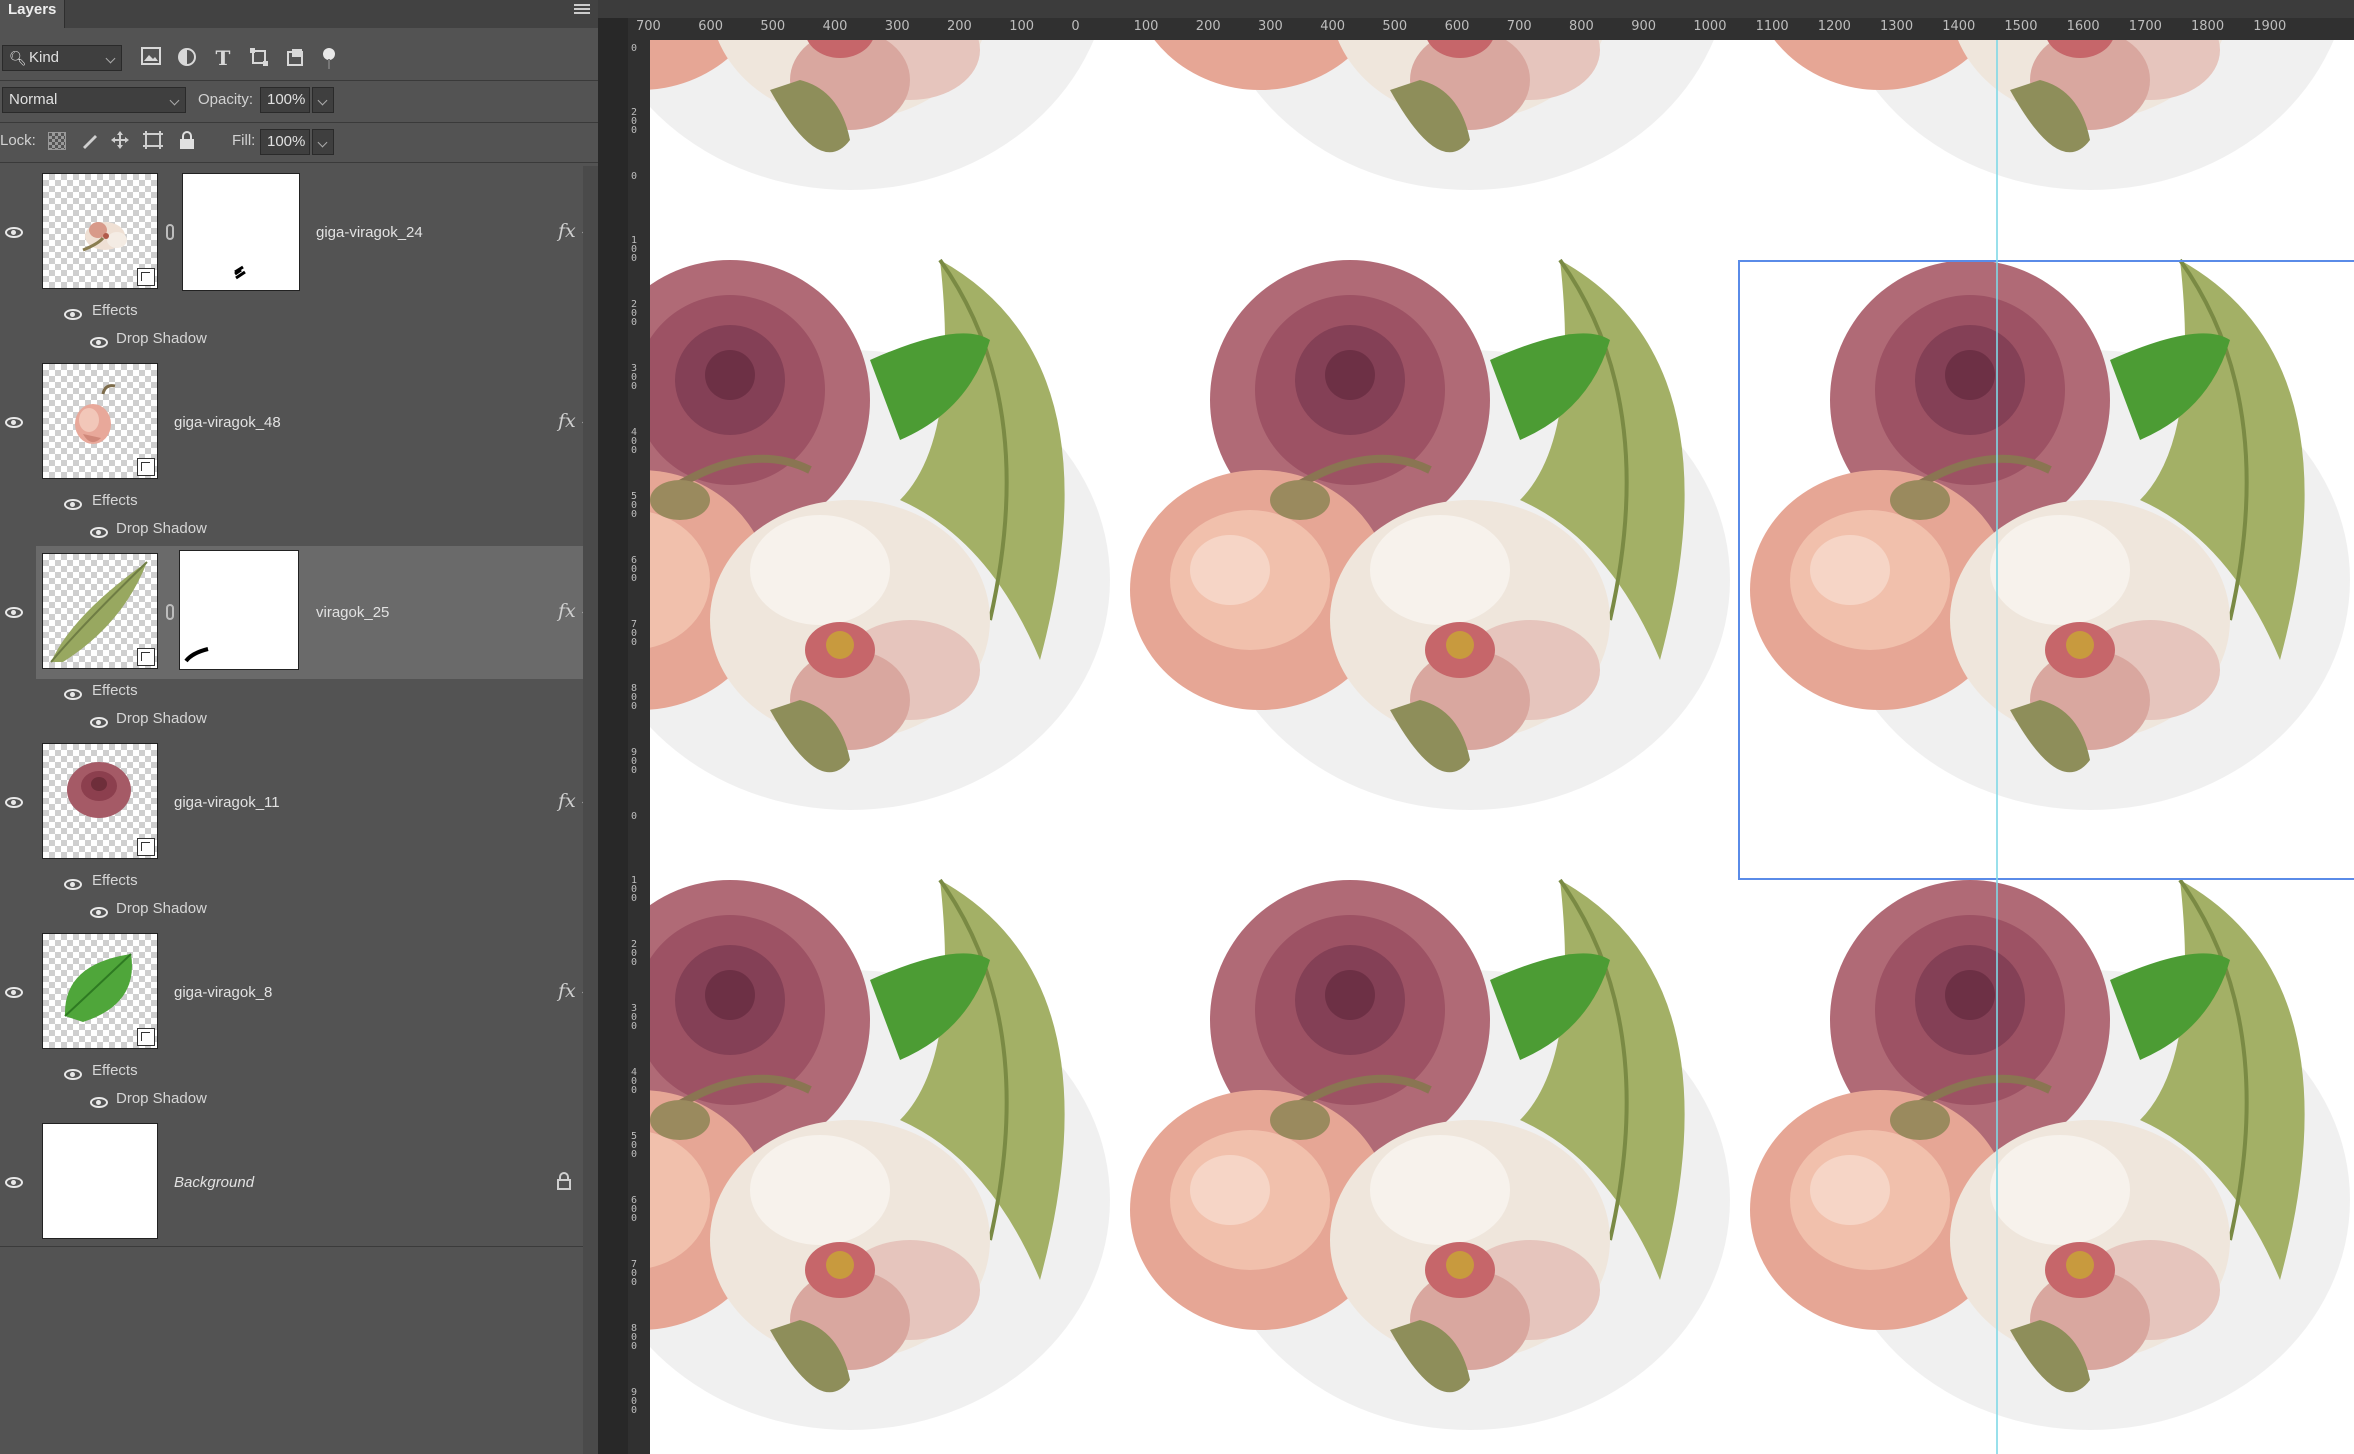 The width and height of the screenshot is (2354, 1454). Describe the element at coordinates (1834, 26) in the screenshot. I see `ruler-top-label: 1200` at that location.